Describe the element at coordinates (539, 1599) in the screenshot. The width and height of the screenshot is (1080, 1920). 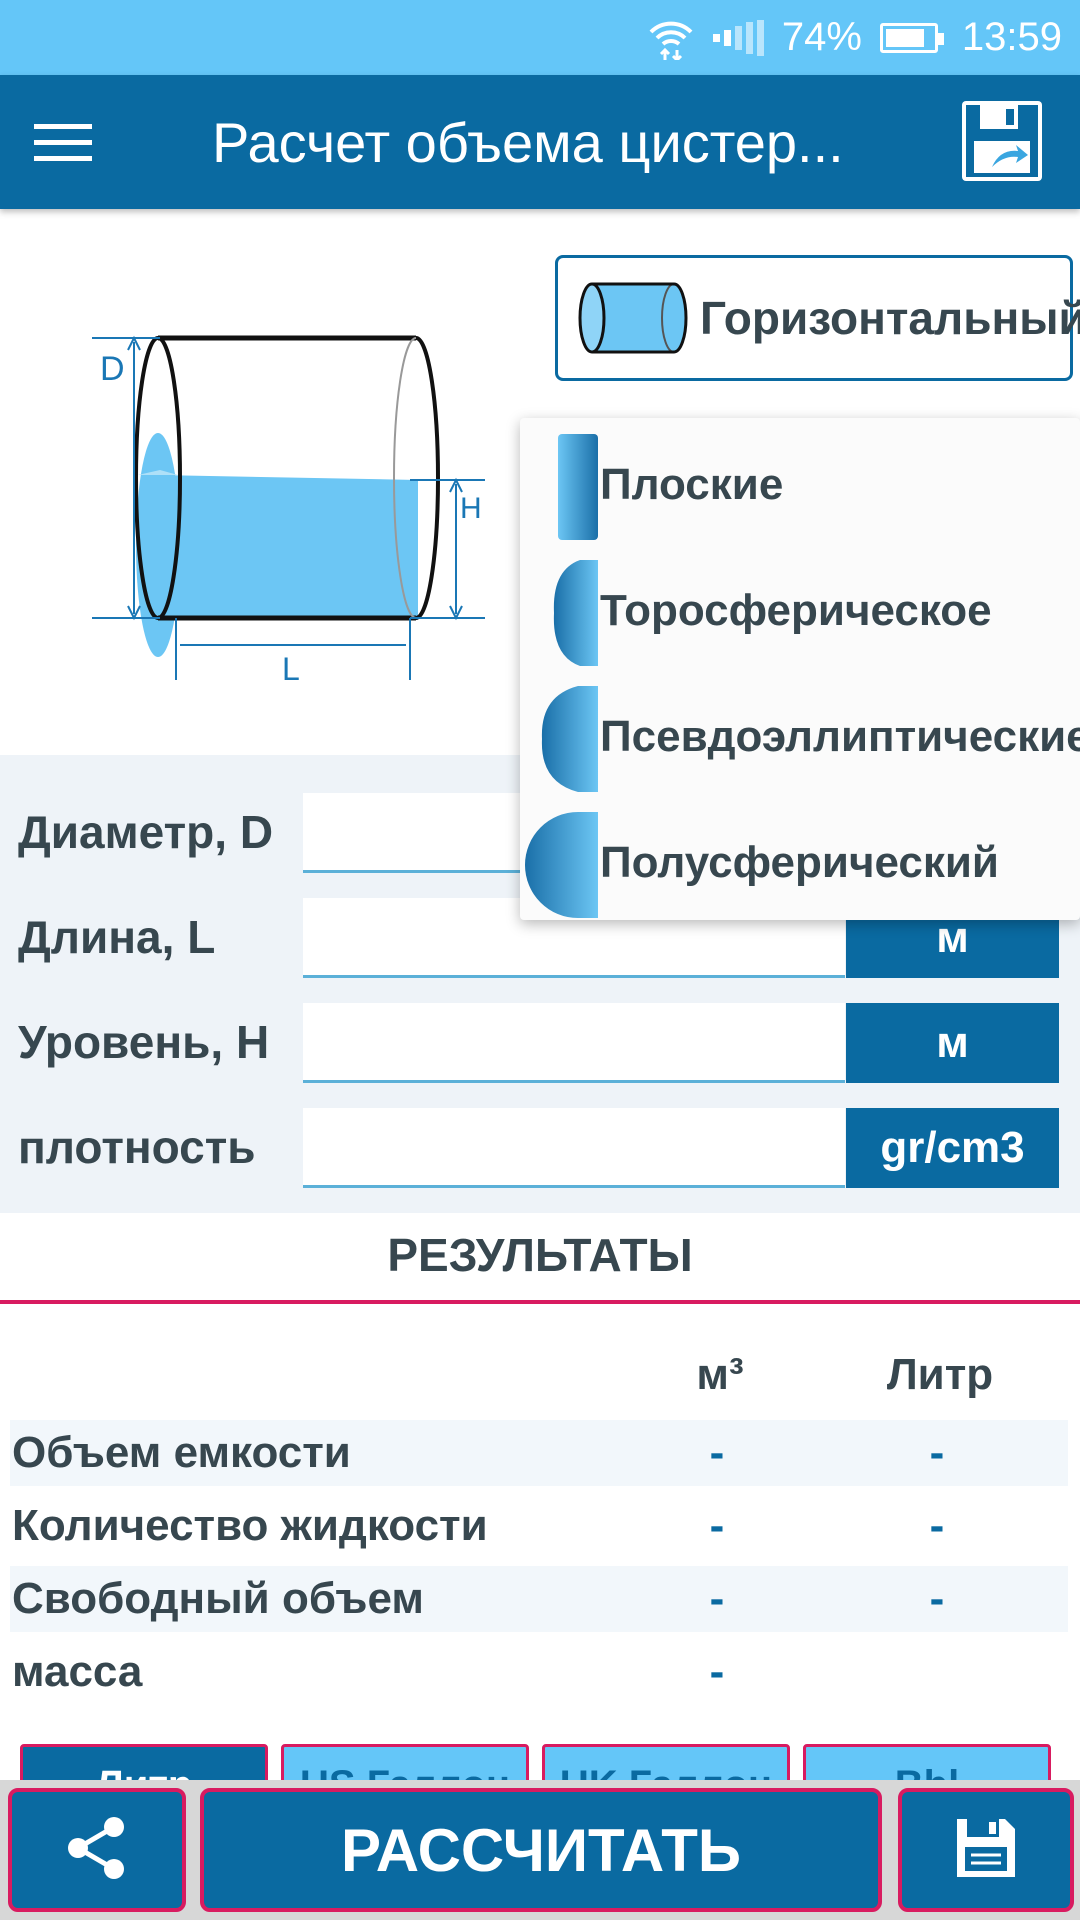
I see `result-row-free-volume: Свободный объем - -` at that location.